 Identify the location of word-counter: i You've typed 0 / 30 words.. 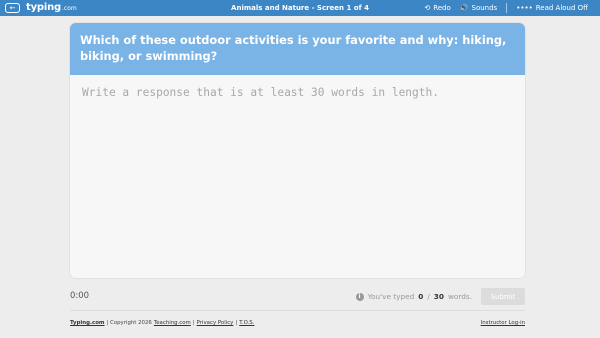
(413, 296).